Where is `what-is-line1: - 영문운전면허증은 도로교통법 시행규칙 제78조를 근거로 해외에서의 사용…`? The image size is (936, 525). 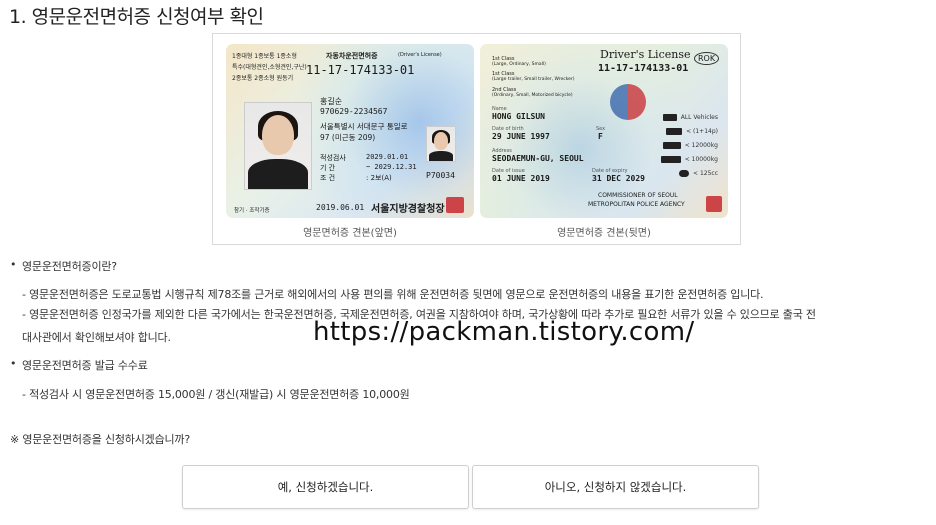 what-is-line1: - 영문운전면허증은 도로교통법 시행규칙 제78조를 근거로 해외에서의 사용… is located at coordinates (393, 294).